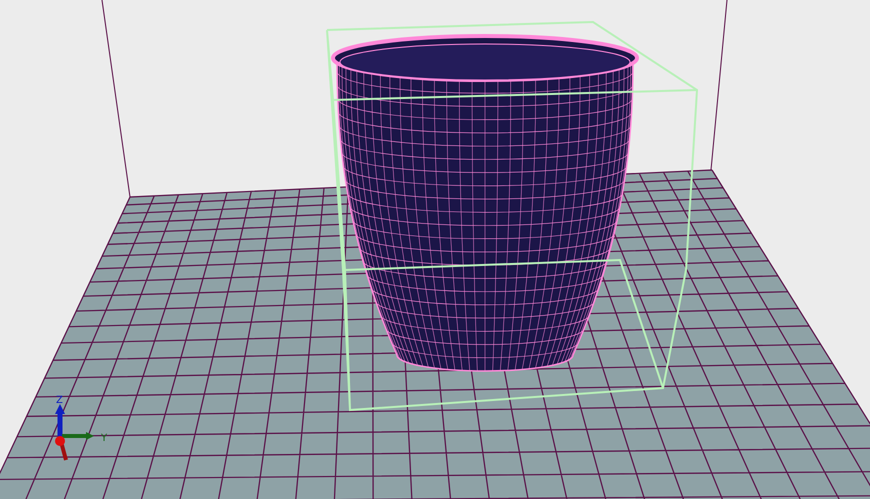 Image resolution: width=870 pixels, height=499 pixels. I want to click on axis-label: Z, so click(59, 400).